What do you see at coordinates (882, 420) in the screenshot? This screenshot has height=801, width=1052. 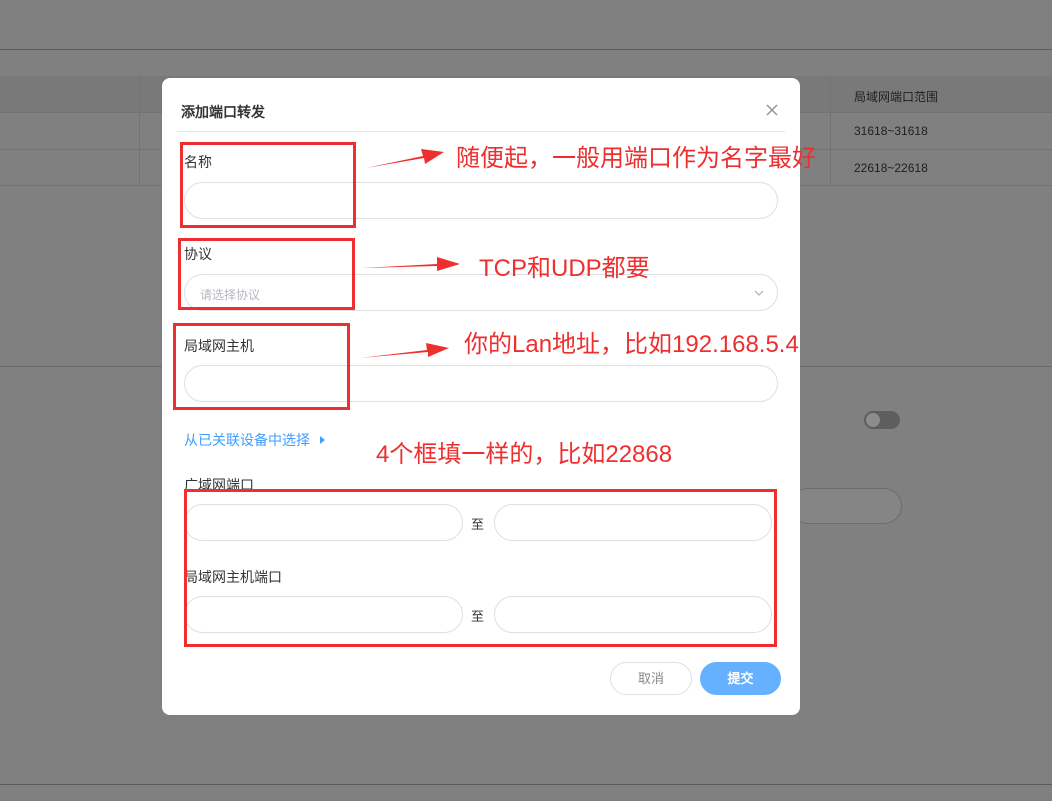 I see `bg-toggle-switch` at bounding box center [882, 420].